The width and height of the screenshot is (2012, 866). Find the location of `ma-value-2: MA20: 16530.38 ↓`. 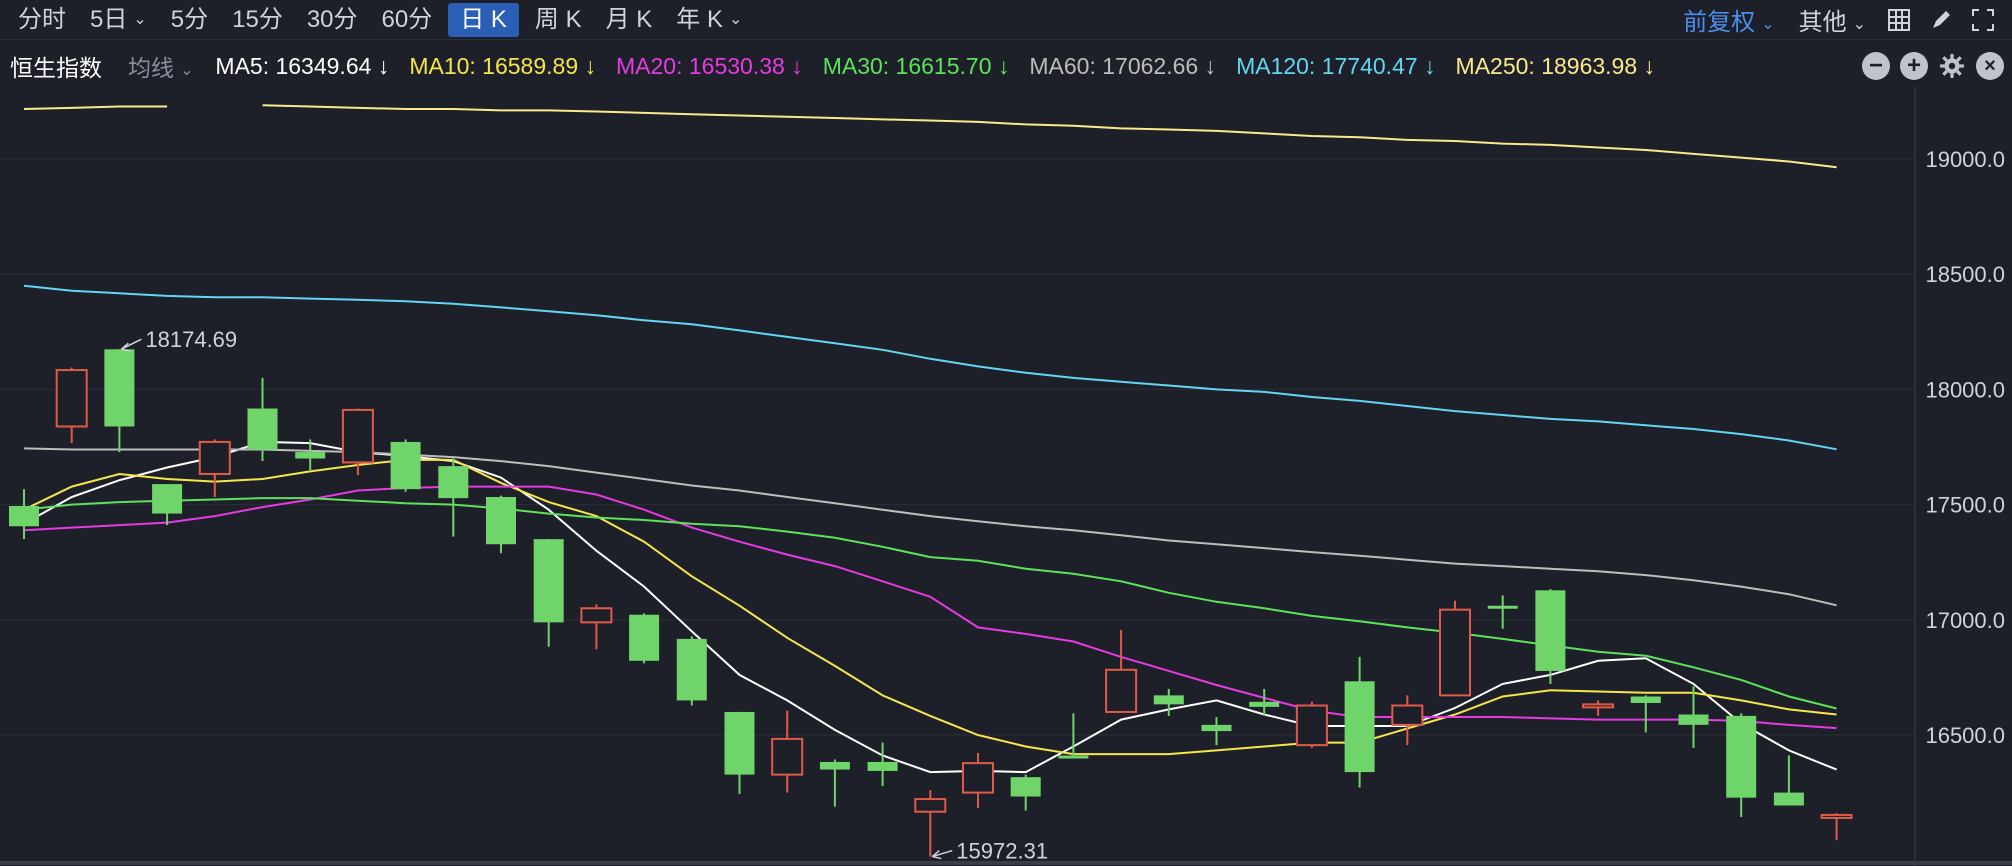

ma-value-2: MA20: 16530.38 ↓ is located at coordinates (709, 65).